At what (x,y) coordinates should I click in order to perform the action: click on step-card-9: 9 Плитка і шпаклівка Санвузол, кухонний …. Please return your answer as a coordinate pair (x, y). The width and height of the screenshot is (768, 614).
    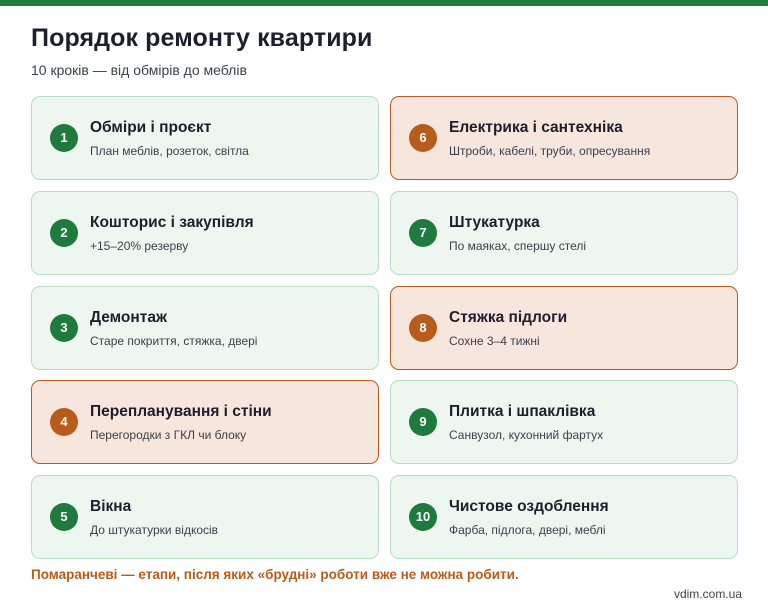
    Looking at the image, I should click on (564, 422).